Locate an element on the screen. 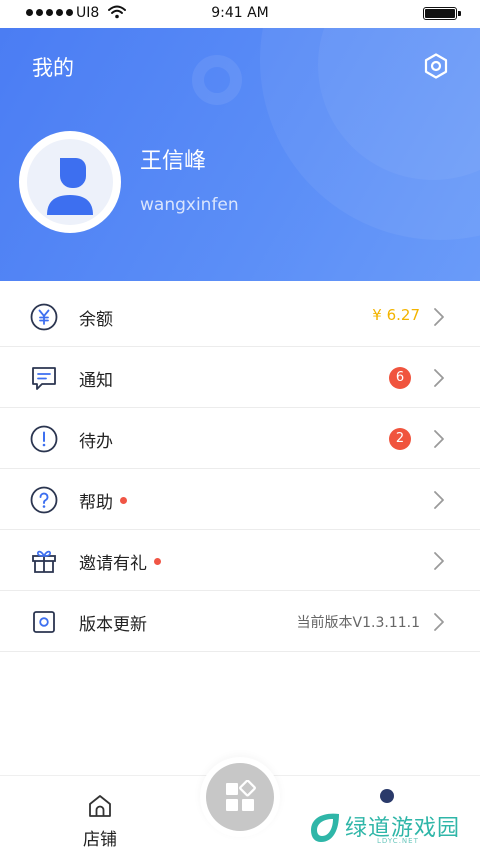 This screenshot has width=480, height=853. user-avatar-icon is located at coordinates (70, 182).